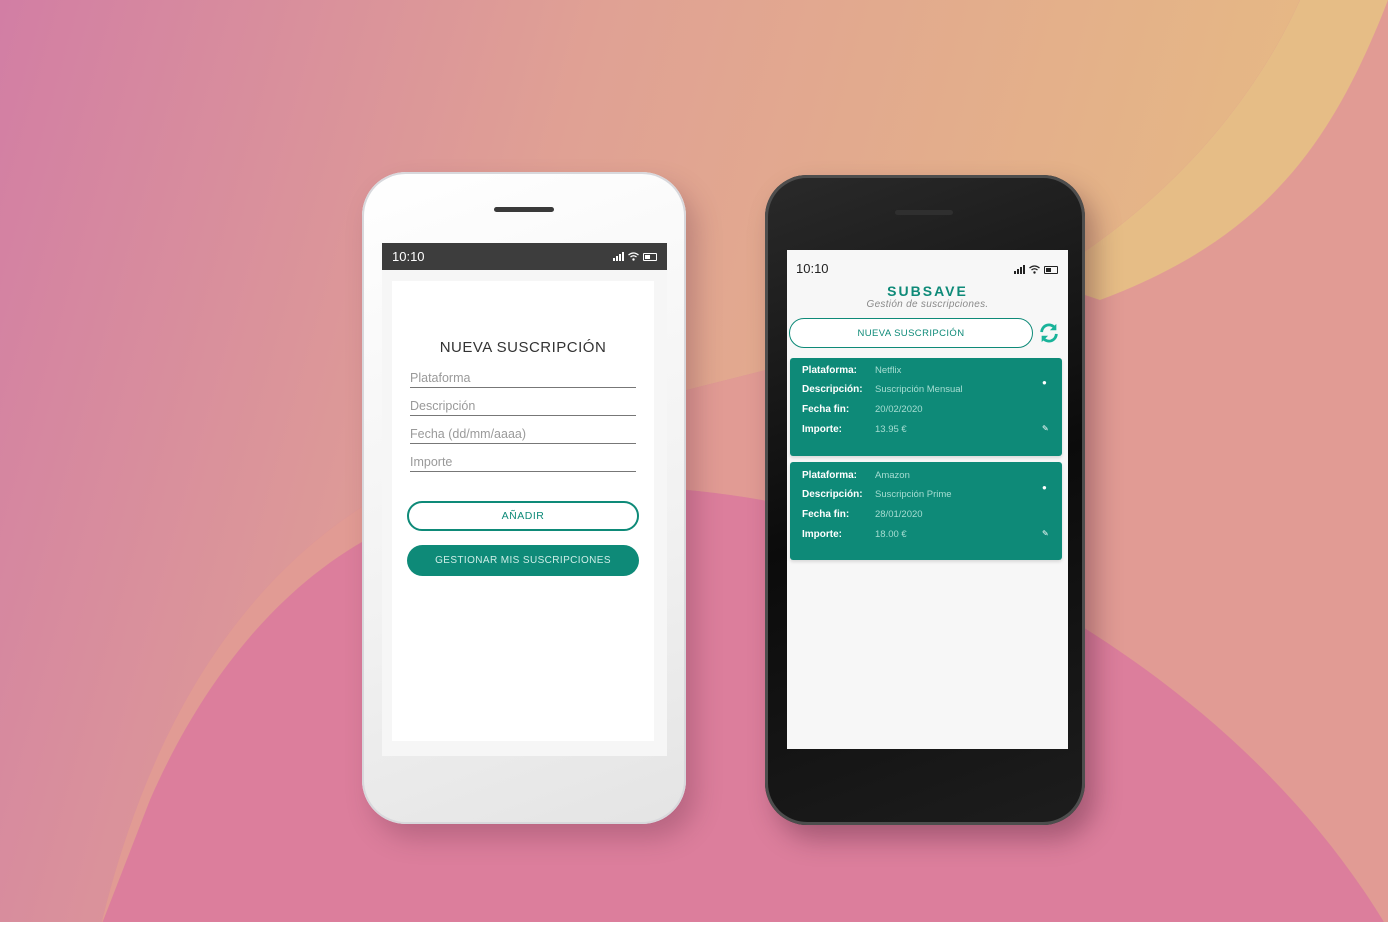 This screenshot has height=929, width=1388. What do you see at coordinates (523, 434) in the screenshot?
I see `fecha-input` at bounding box center [523, 434].